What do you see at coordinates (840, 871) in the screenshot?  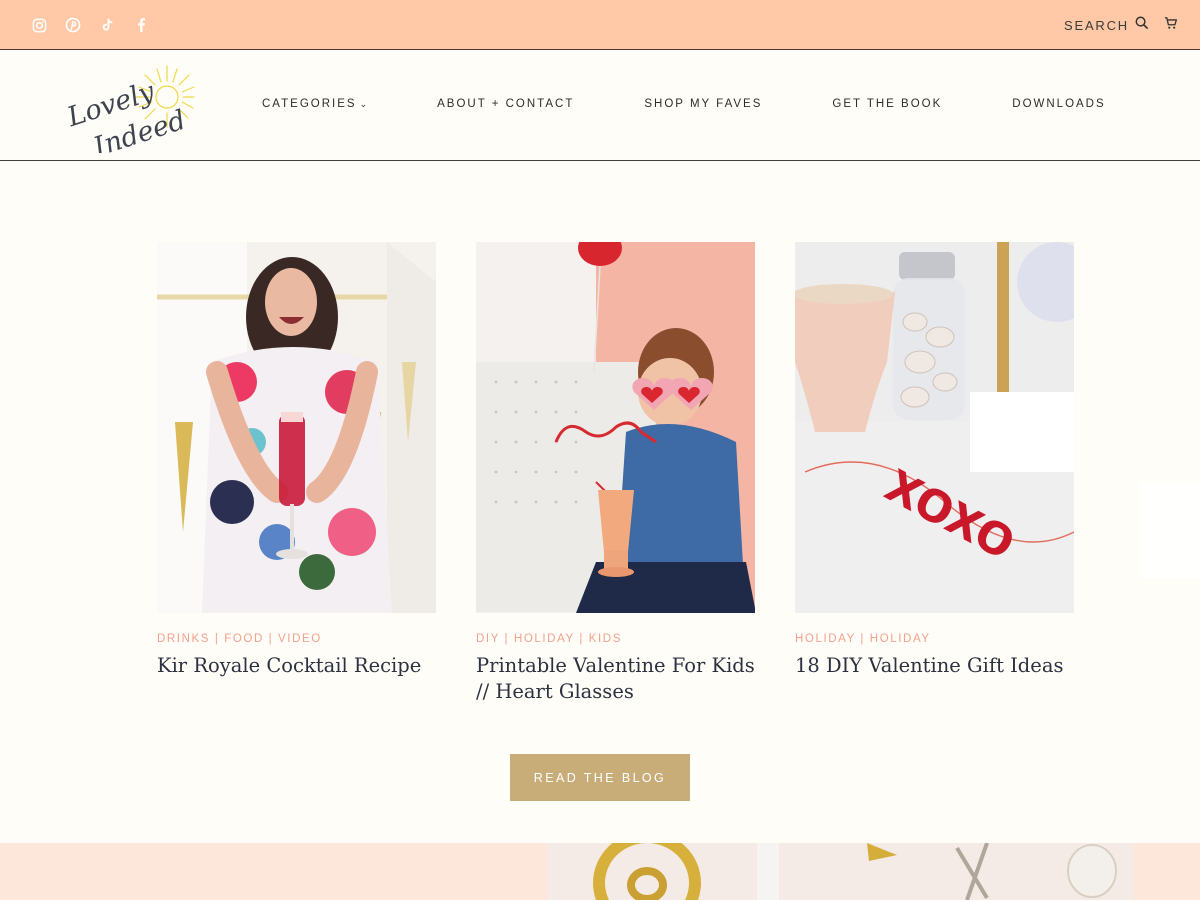 I see `bottom-image` at bounding box center [840, 871].